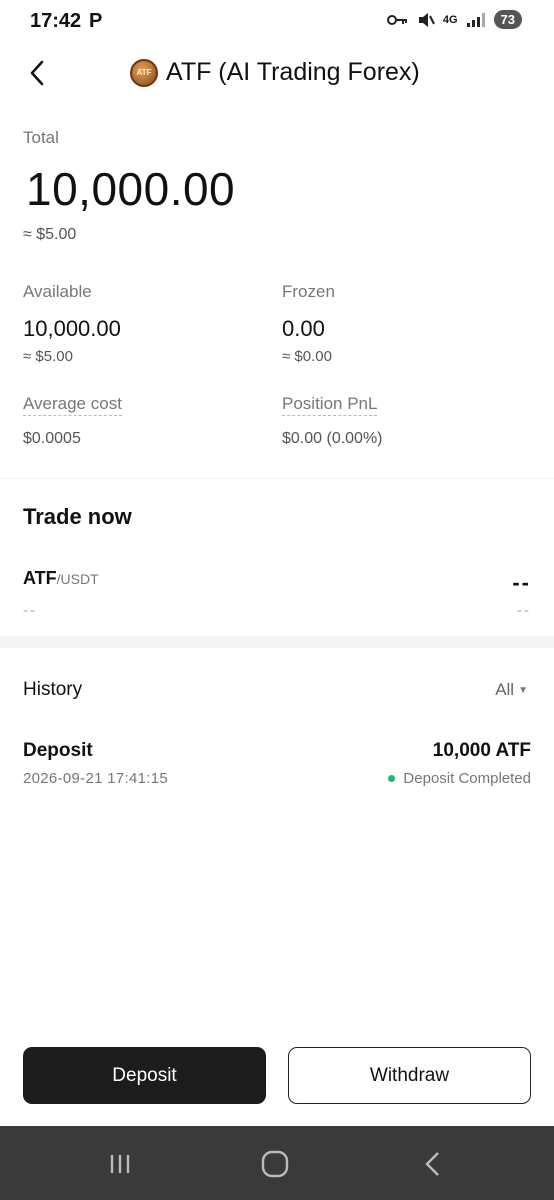 The width and height of the screenshot is (554, 1200). I want to click on coin-logo-icon: ATF, so click(144, 72).